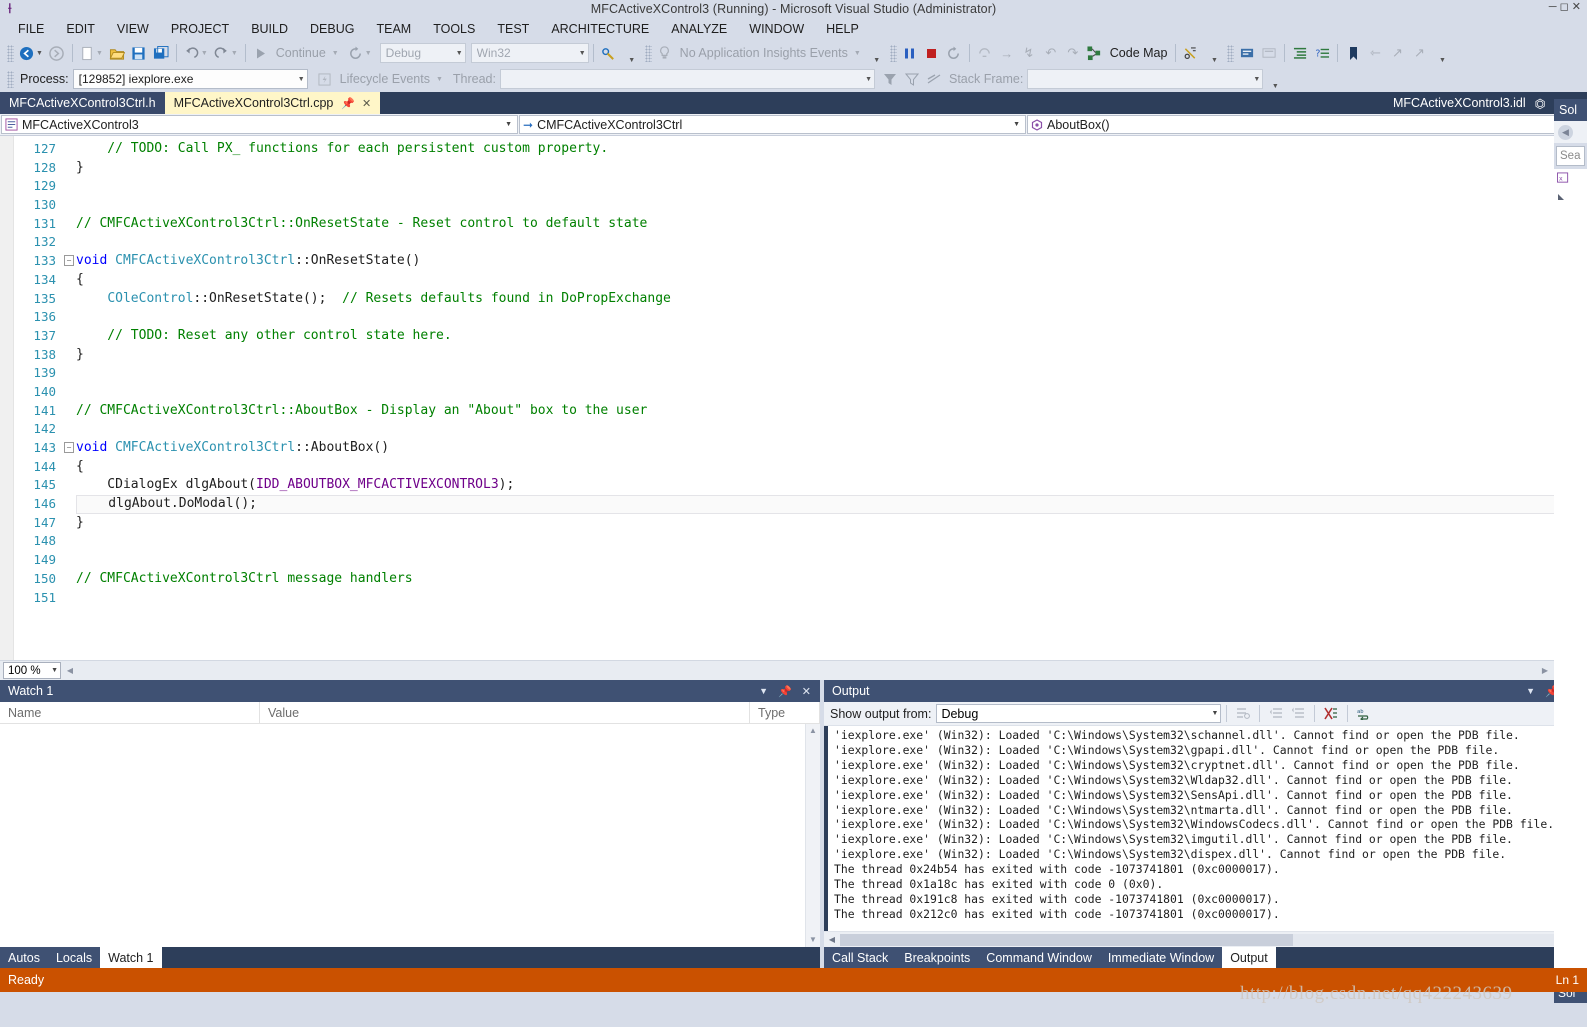 The height and width of the screenshot is (1027, 1587). What do you see at coordinates (226, 53) in the screenshot?
I see `redo-icon: ▼` at bounding box center [226, 53].